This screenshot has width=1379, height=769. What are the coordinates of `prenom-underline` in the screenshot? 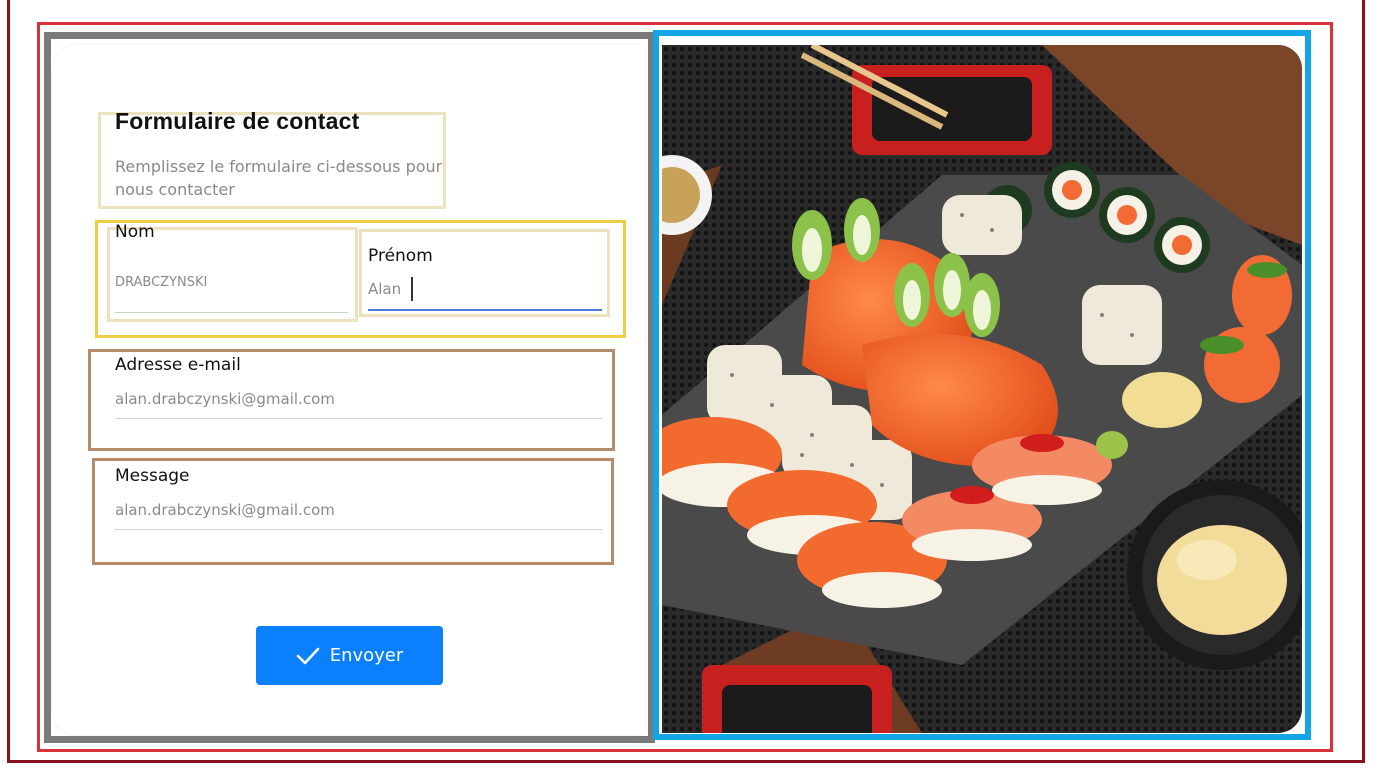 It's located at (485, 310).